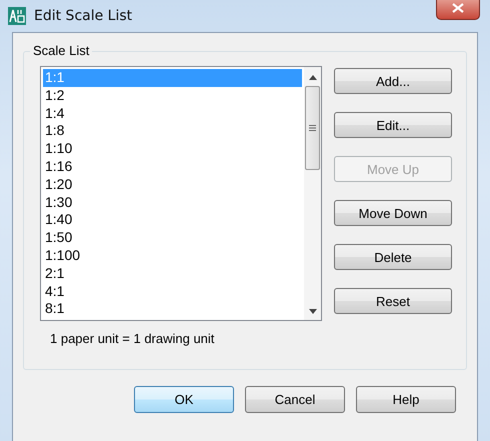 This screenshot has width=490, height=441. Describe the element at coordinates (172, 167) in the screenshot. I see `scale-item: 1:16` at that location.